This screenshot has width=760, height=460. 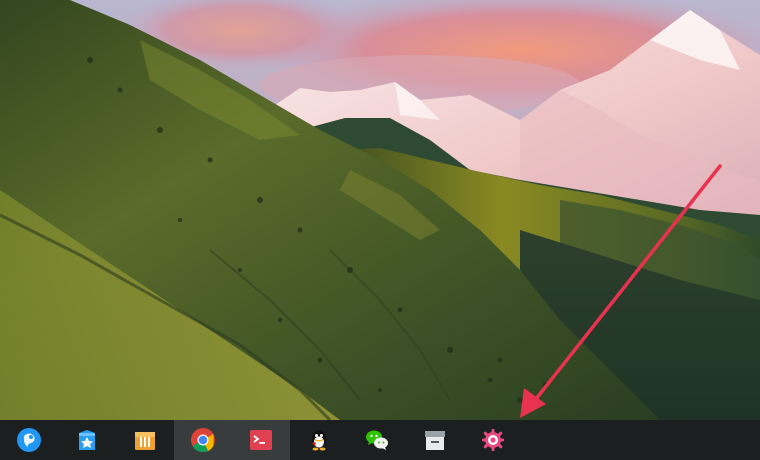 I want to click on terminal-button, so click(x=261, y=440).